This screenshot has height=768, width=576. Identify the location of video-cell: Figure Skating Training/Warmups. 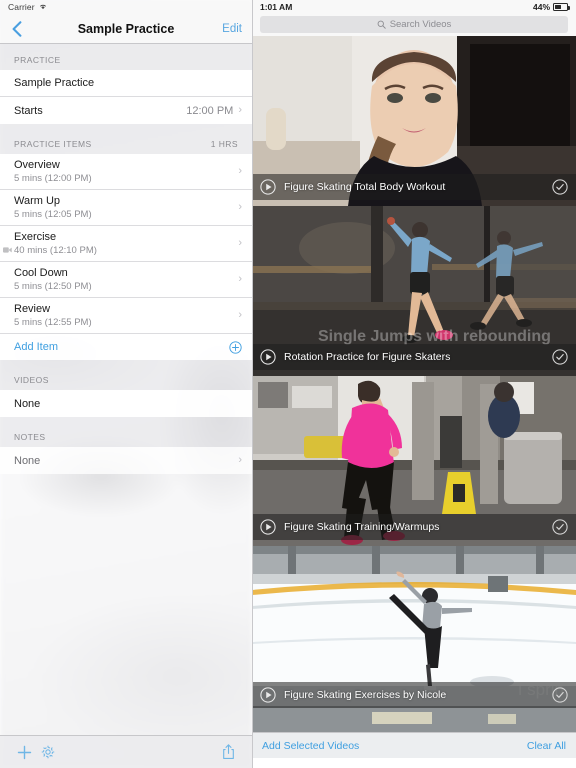
(414, 461).